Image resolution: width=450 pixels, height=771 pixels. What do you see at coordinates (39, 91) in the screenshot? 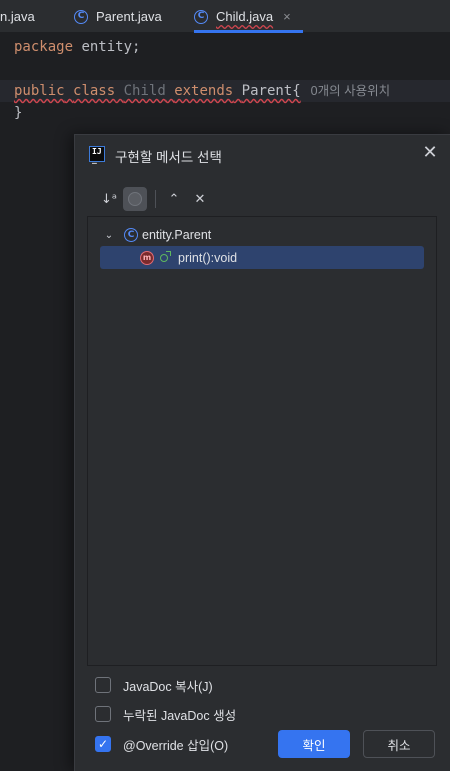
I see `keyword-public: public` at bounding box center [39, 91].